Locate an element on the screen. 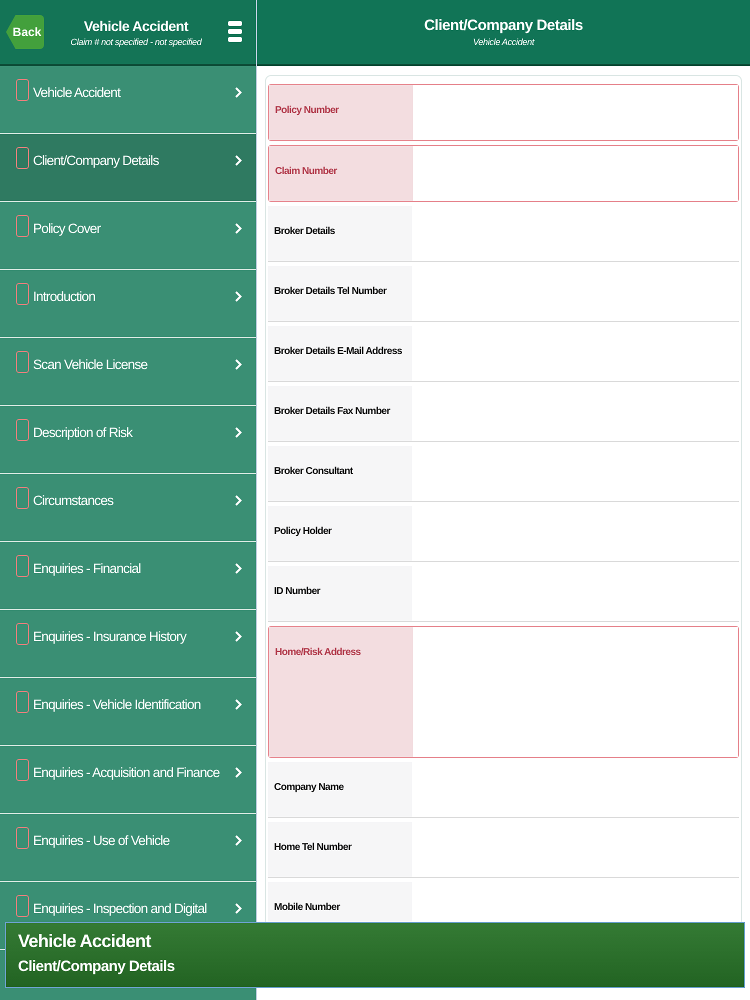 The height and width of the screenshot is (1000, 750). sidebar-item: Enquiries - Financial is located at coordinates (128, 576).